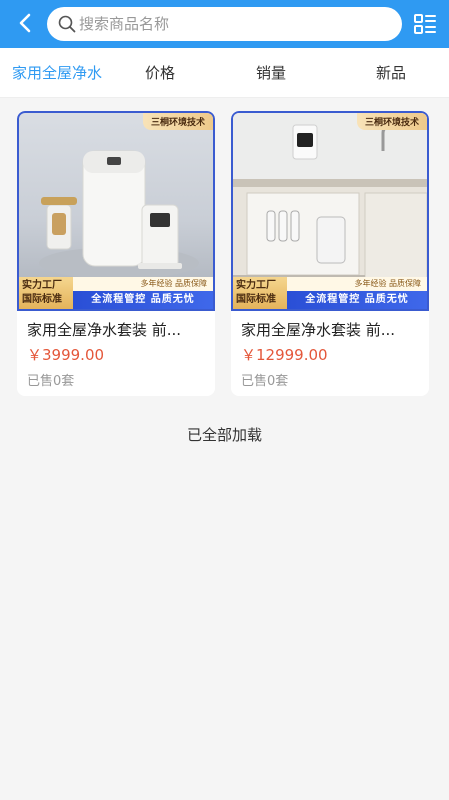 Image resolution: width=449 pixels, height=800 pixels. I want to click on all-loaded-text: 已全部加载, so click(224, 435).